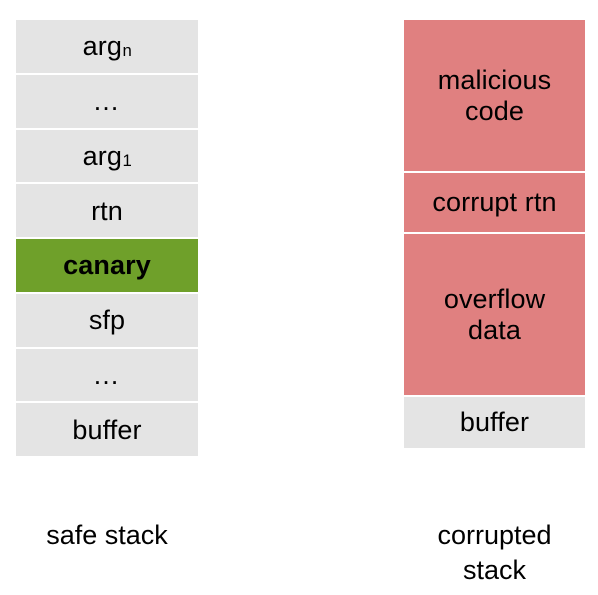  What do you see at coordinates (102, 46) in the screenshot?
I see `safe-stack-cell-arg-n-label: arg` at bounding box center [102, 46].